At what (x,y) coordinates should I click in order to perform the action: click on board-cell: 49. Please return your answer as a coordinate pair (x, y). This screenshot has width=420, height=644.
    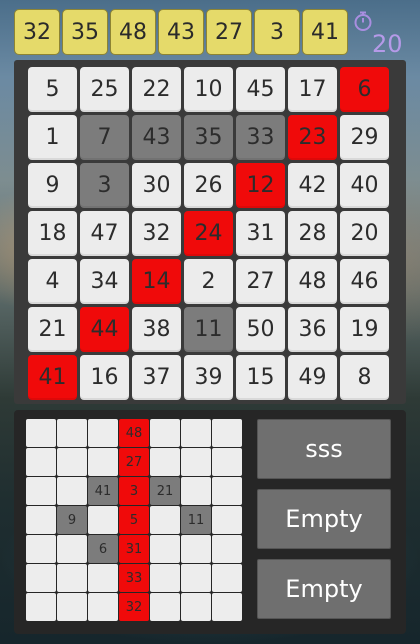
    Looking at the image, I should click on (312, 377).